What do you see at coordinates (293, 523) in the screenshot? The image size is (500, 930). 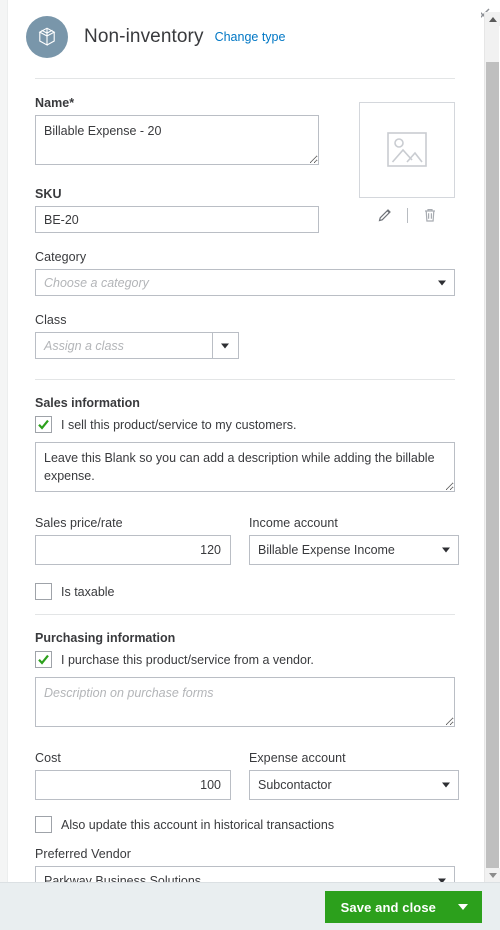 I see `income-account-label: Income account` at bounding box center [293, 523].